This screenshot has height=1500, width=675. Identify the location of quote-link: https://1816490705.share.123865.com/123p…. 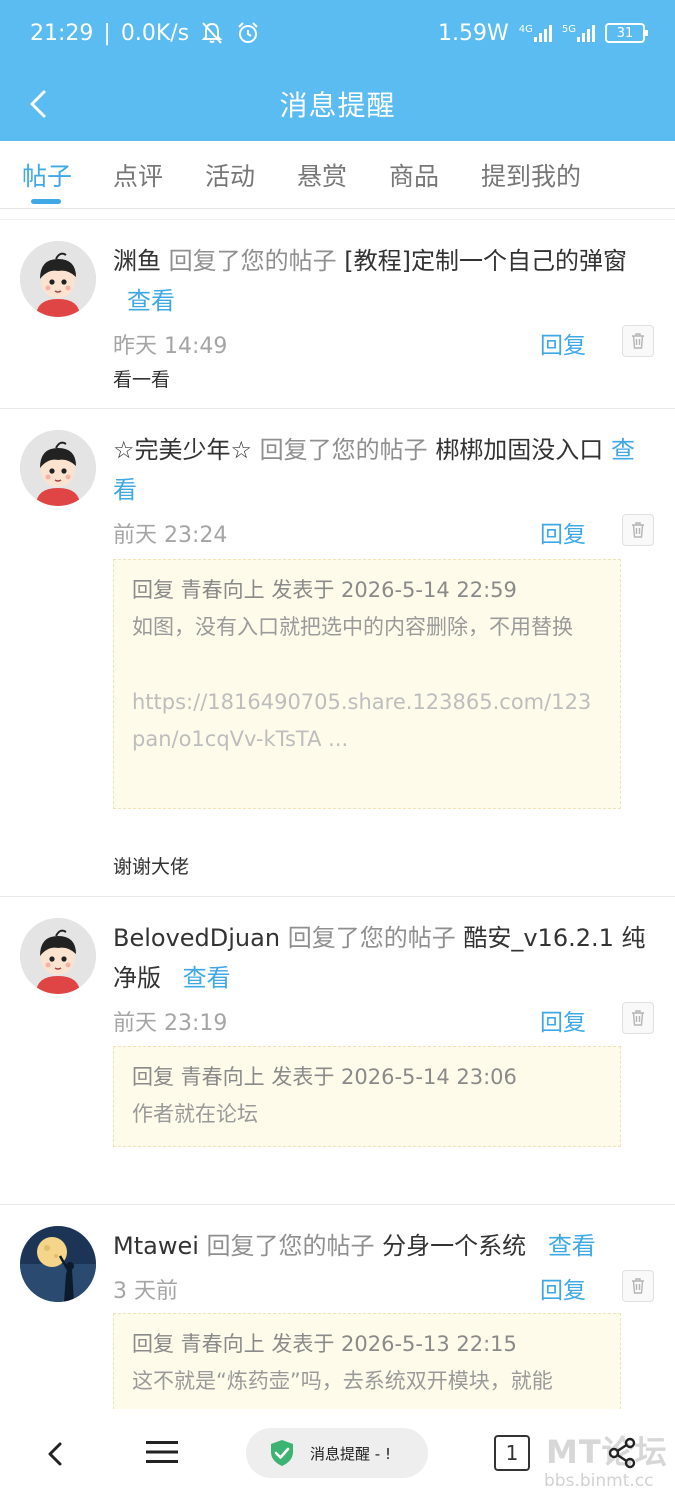
(367, 721).